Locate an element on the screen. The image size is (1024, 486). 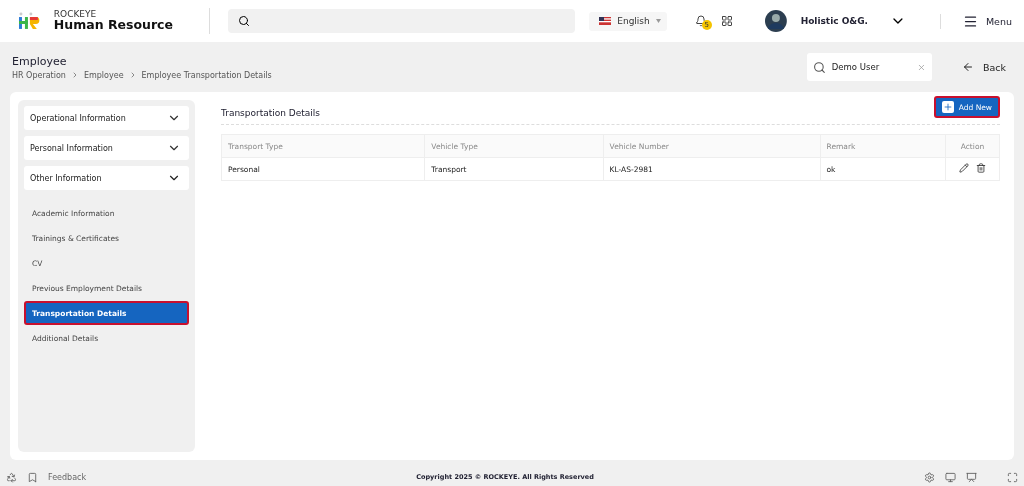
breadcrumb-link: Employee is located at coordinates (103, 75).